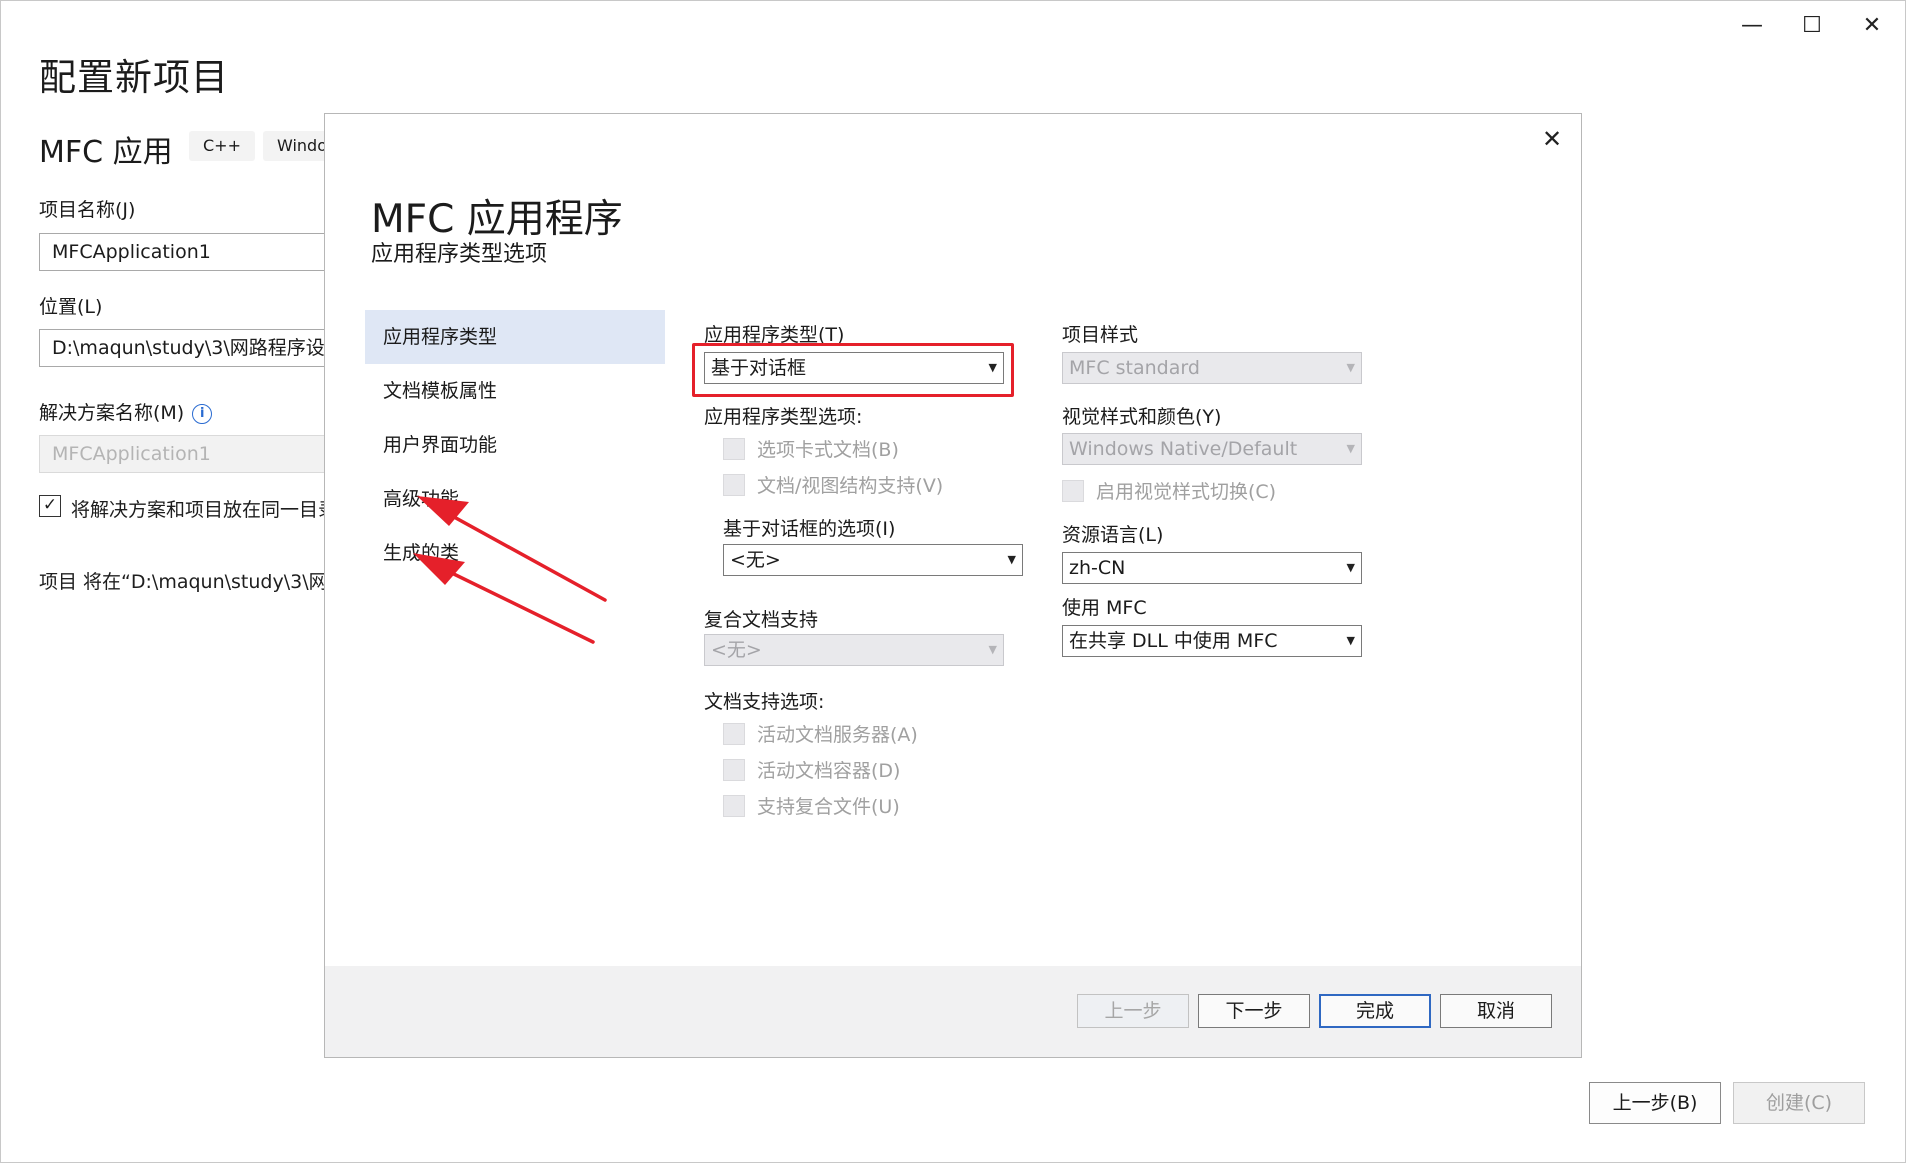 This screenshot has height=1163, width=1906. I want to click on minimize-button: —, so click(1752, 25).